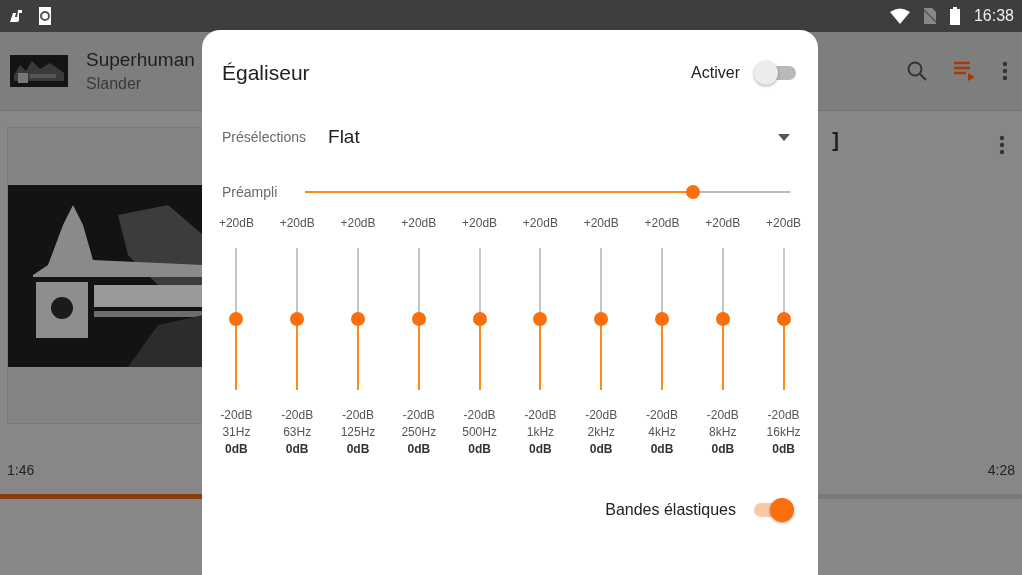 This screenshot has height=575, width=1022. Describe the element at coordinates (993, 16) in the screenshot. I see `status-time: 16:38` at that location.